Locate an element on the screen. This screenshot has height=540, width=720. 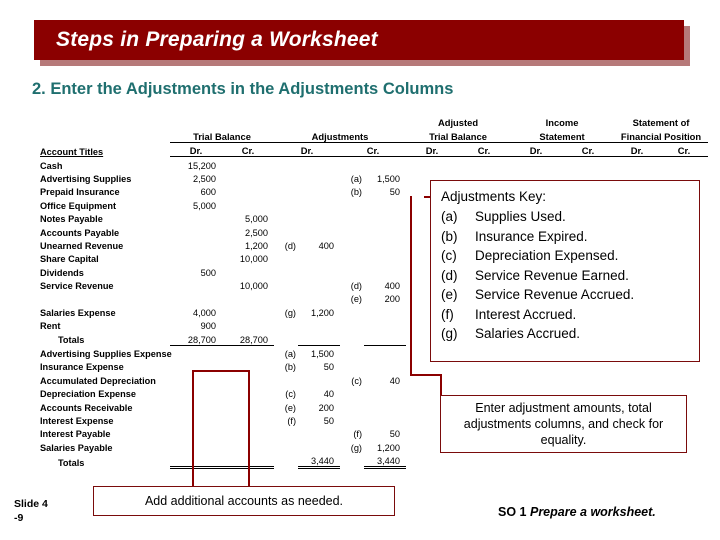
row-adj-dr-tag: (d) is located at coordinates (290, 245).